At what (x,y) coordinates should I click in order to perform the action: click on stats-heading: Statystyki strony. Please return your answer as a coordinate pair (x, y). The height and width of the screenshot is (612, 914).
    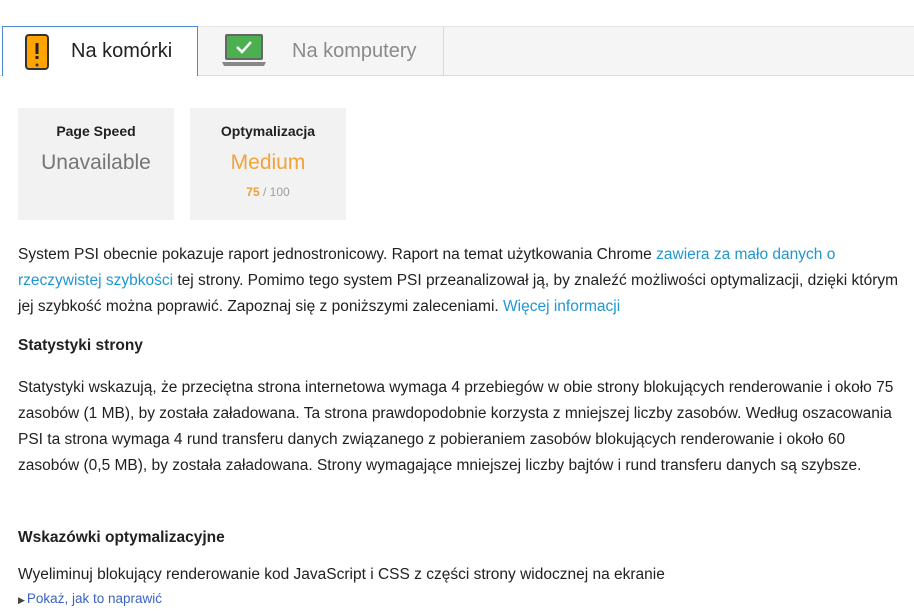
    Looking at the image, I should click on (80, 345).